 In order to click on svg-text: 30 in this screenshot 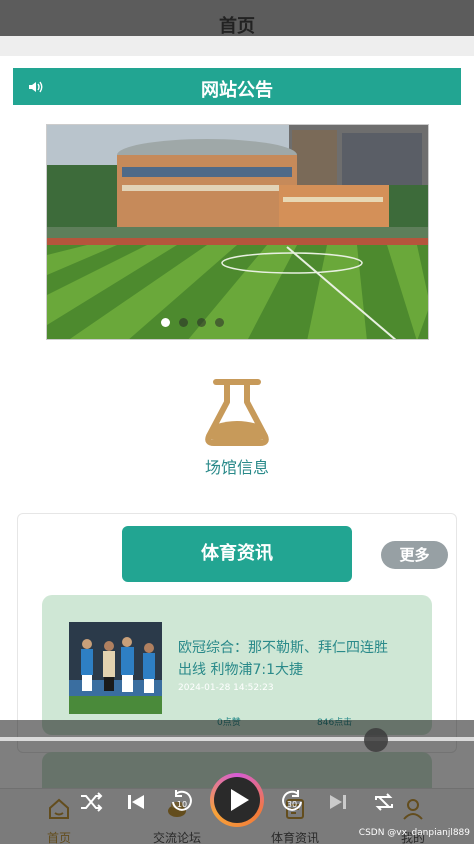, I will do `click(292, 804)`.